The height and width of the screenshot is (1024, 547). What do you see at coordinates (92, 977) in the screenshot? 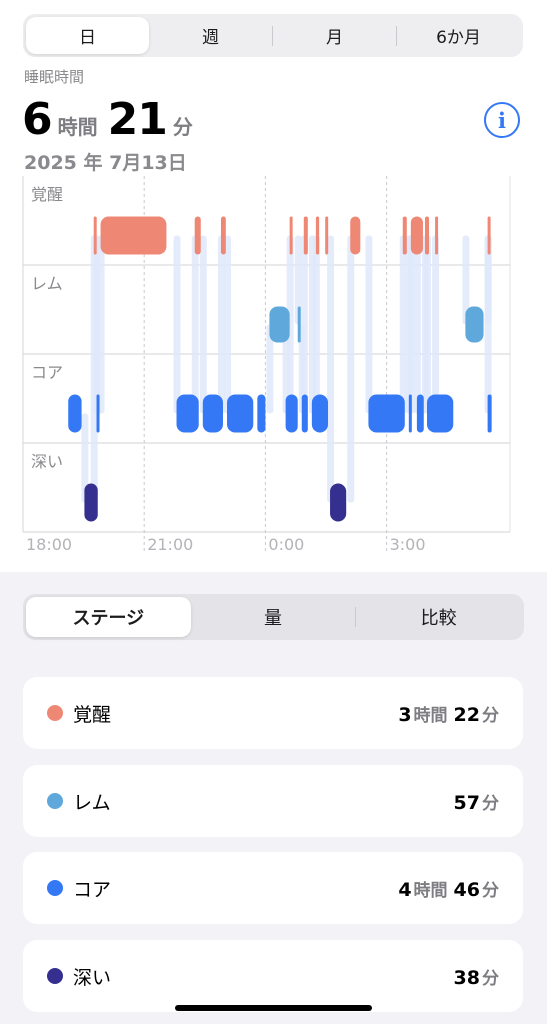
I see `stage-label: 深い` at bounding box center [92, 977].